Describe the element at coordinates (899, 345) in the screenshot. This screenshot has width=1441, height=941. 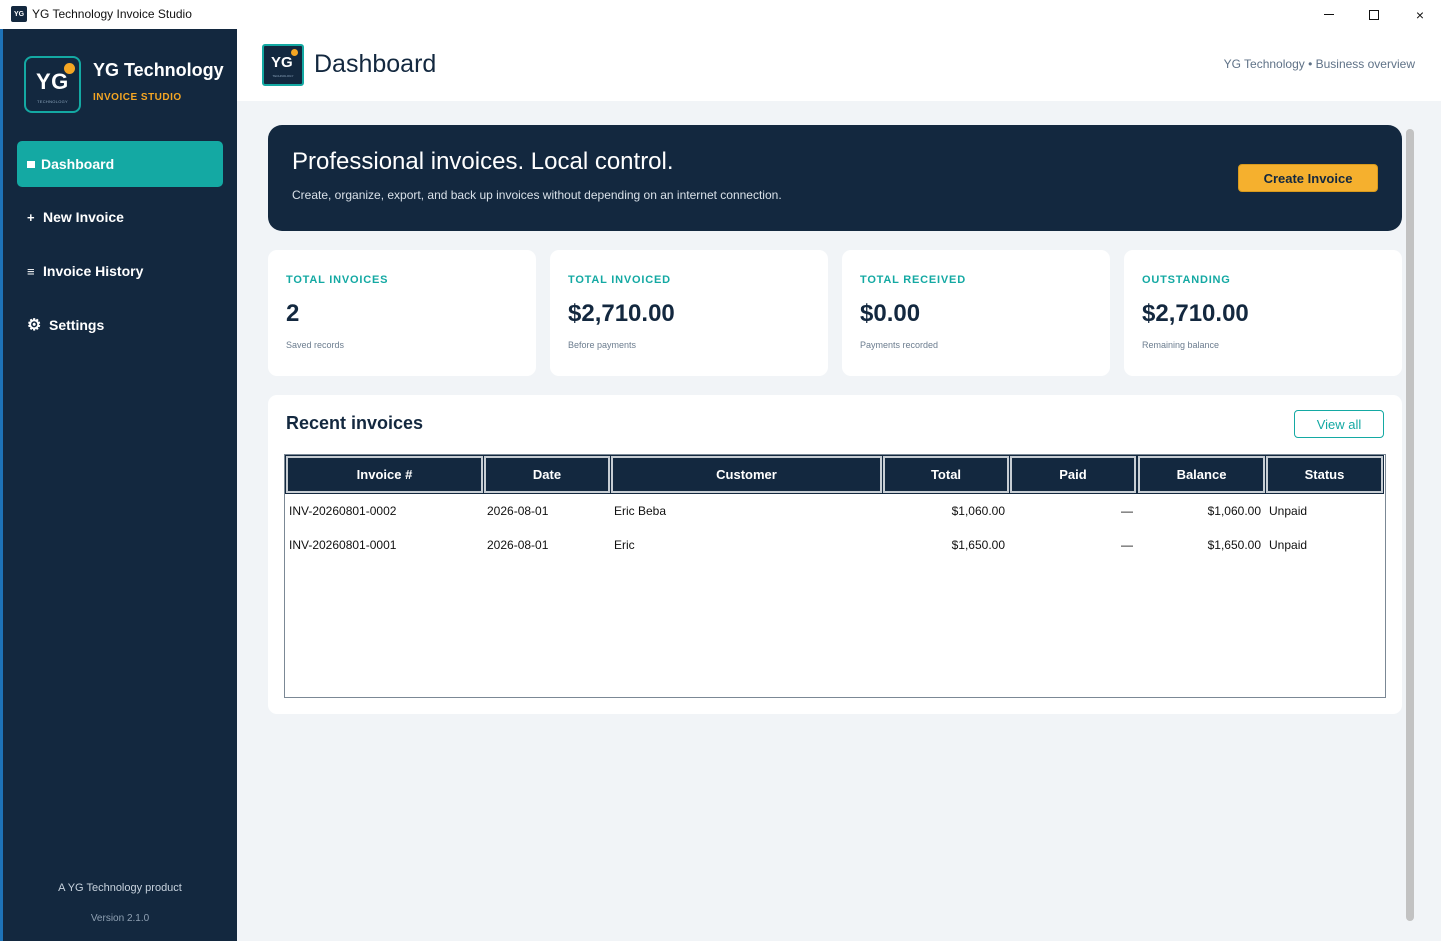
I see `stat-hint: Payments recorded` at that location.